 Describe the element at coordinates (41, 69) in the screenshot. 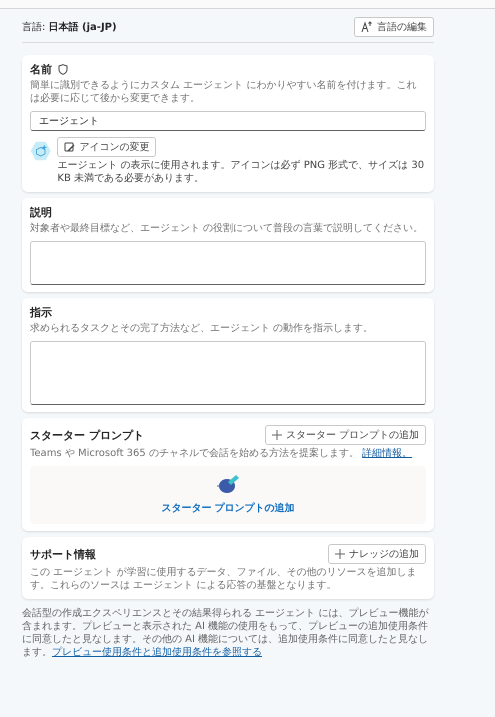

I see `section-title: 名前` at that location.